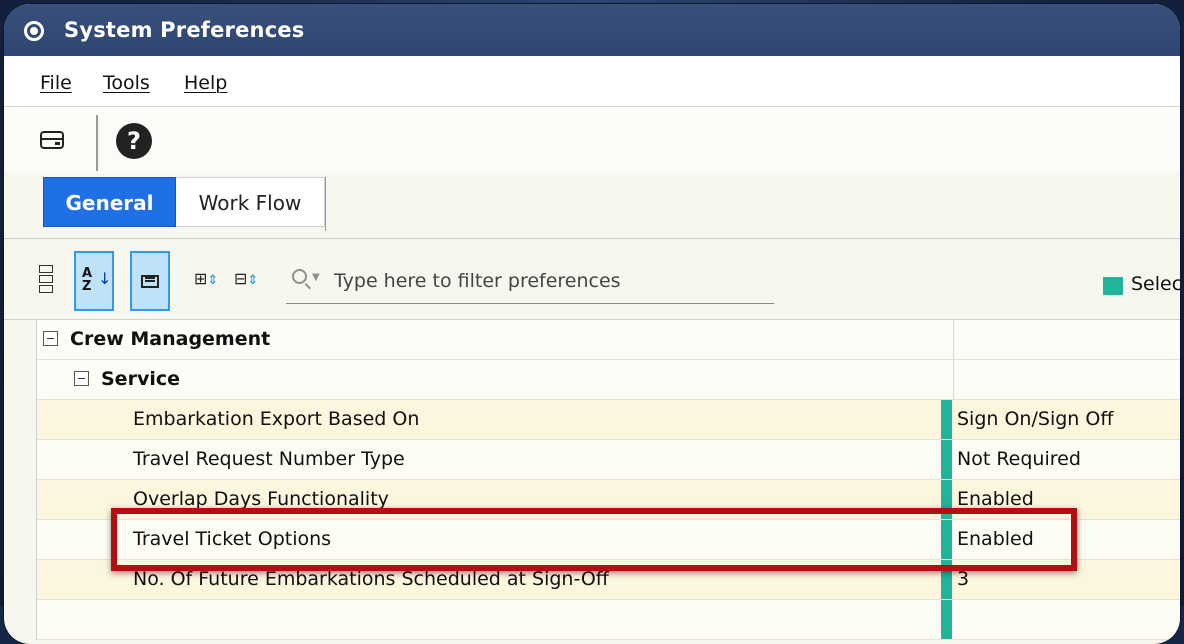 The height and width of the screenshot is (644, 1184). I want to click on group-row-service: Service, so click(608, 380).